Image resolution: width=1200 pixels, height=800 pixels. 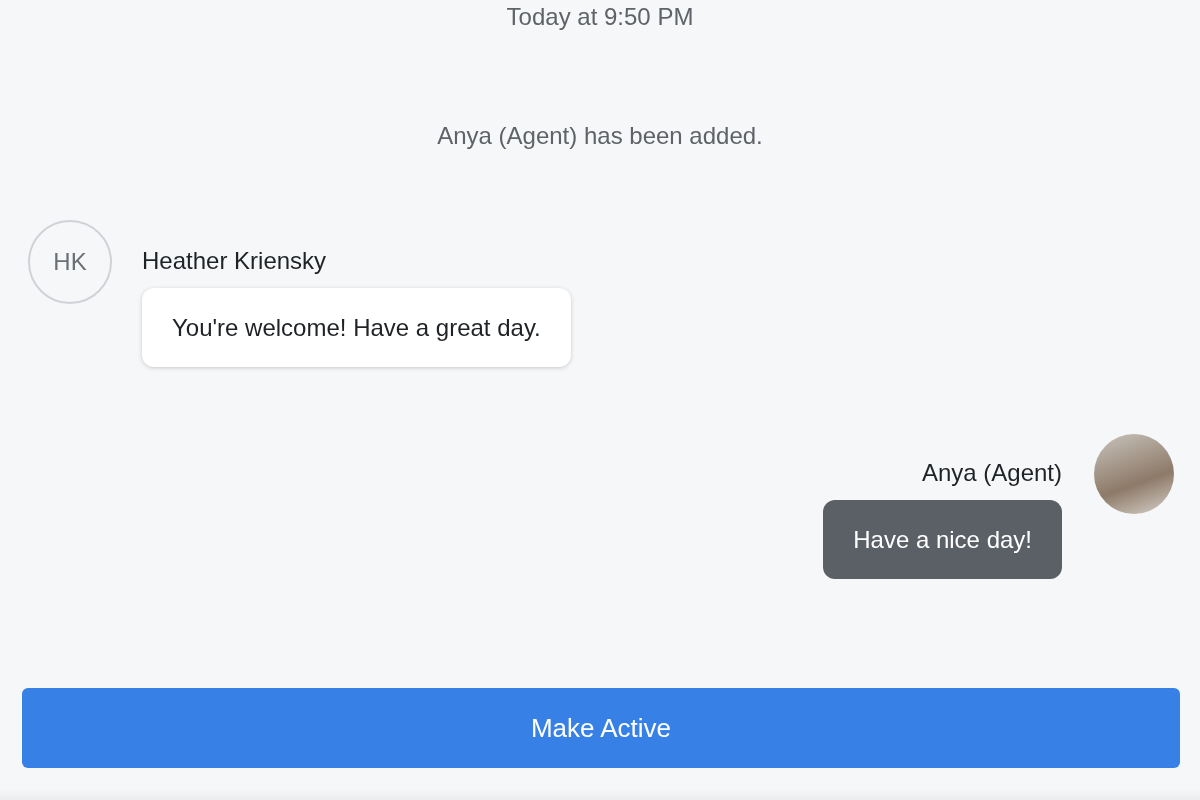 I want to click on timestamp: Today at 9:50 PM, so click(x=600, y=17).